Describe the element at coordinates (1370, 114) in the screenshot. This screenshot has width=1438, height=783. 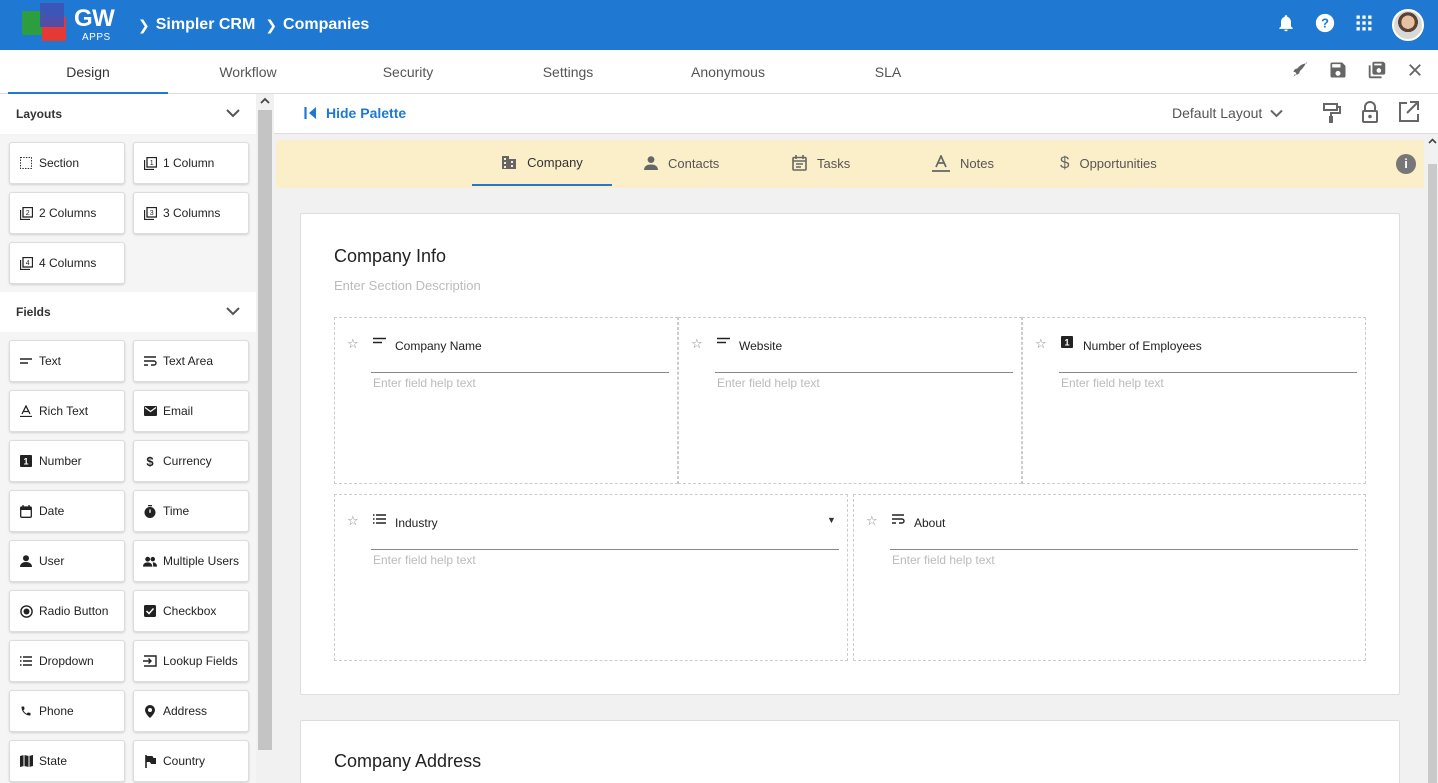
I see `lock-icon` at that location.